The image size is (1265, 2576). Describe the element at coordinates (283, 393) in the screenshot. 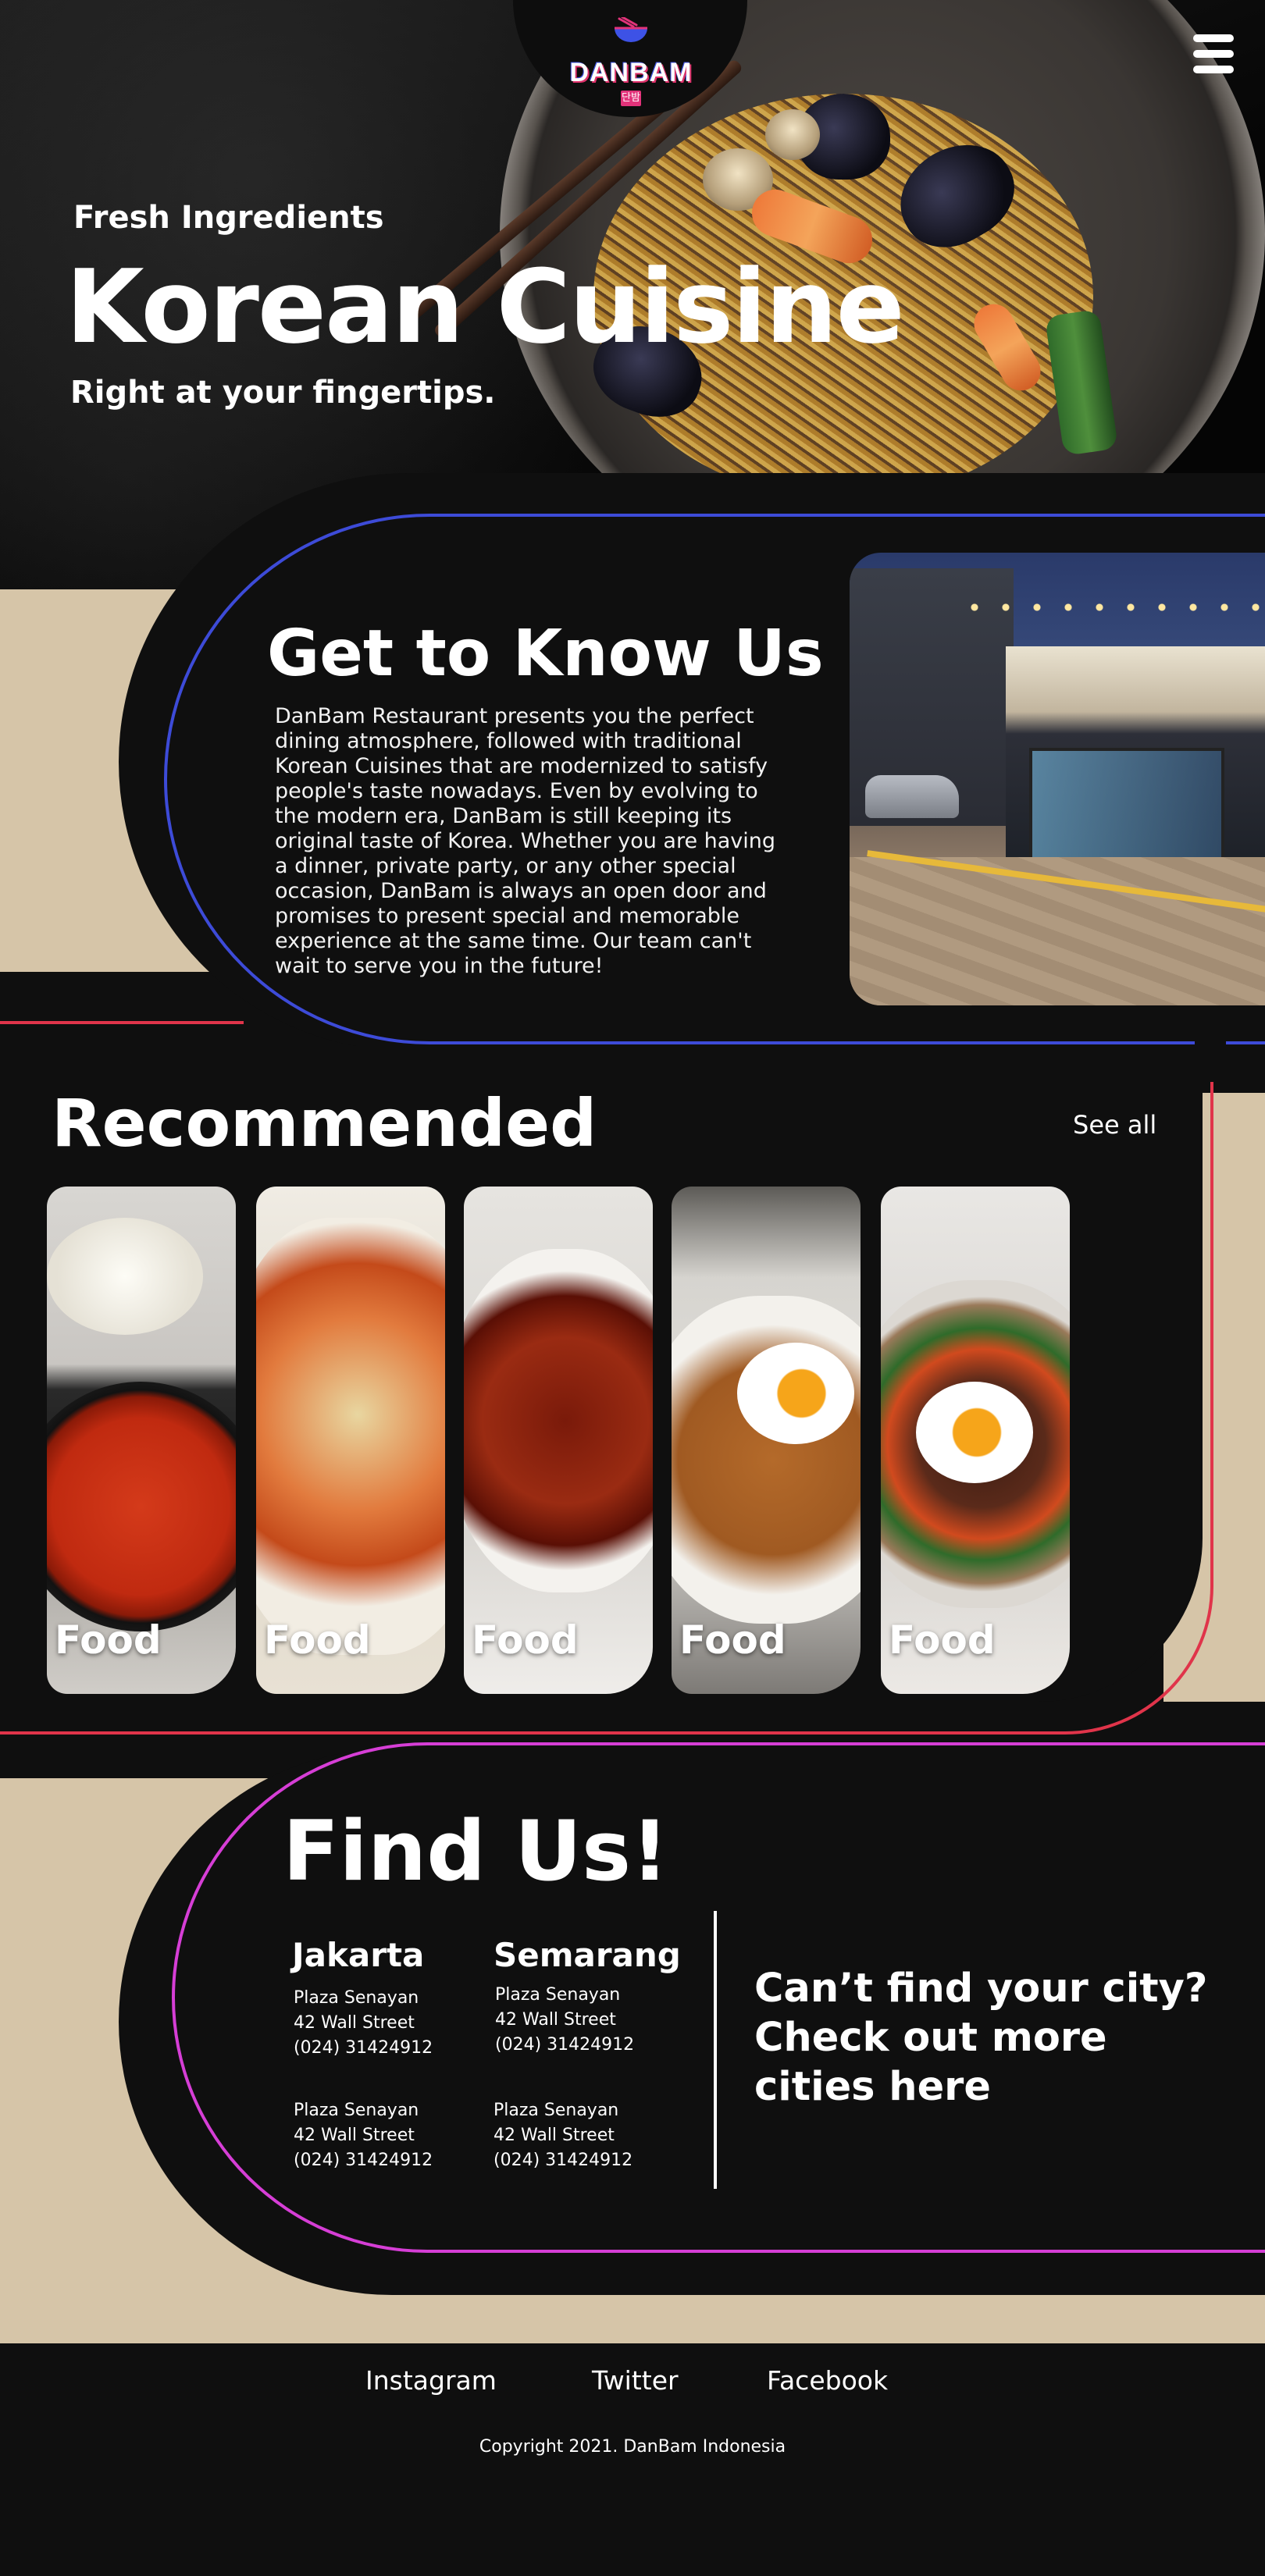

I see `hero-subtitle: Right at your fingertips.` at that location.